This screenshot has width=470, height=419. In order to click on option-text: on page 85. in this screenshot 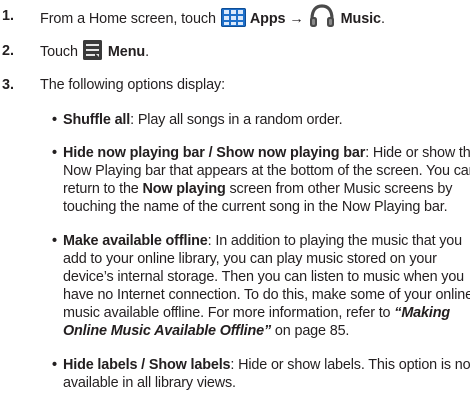, I will do `click(310, 331)`.